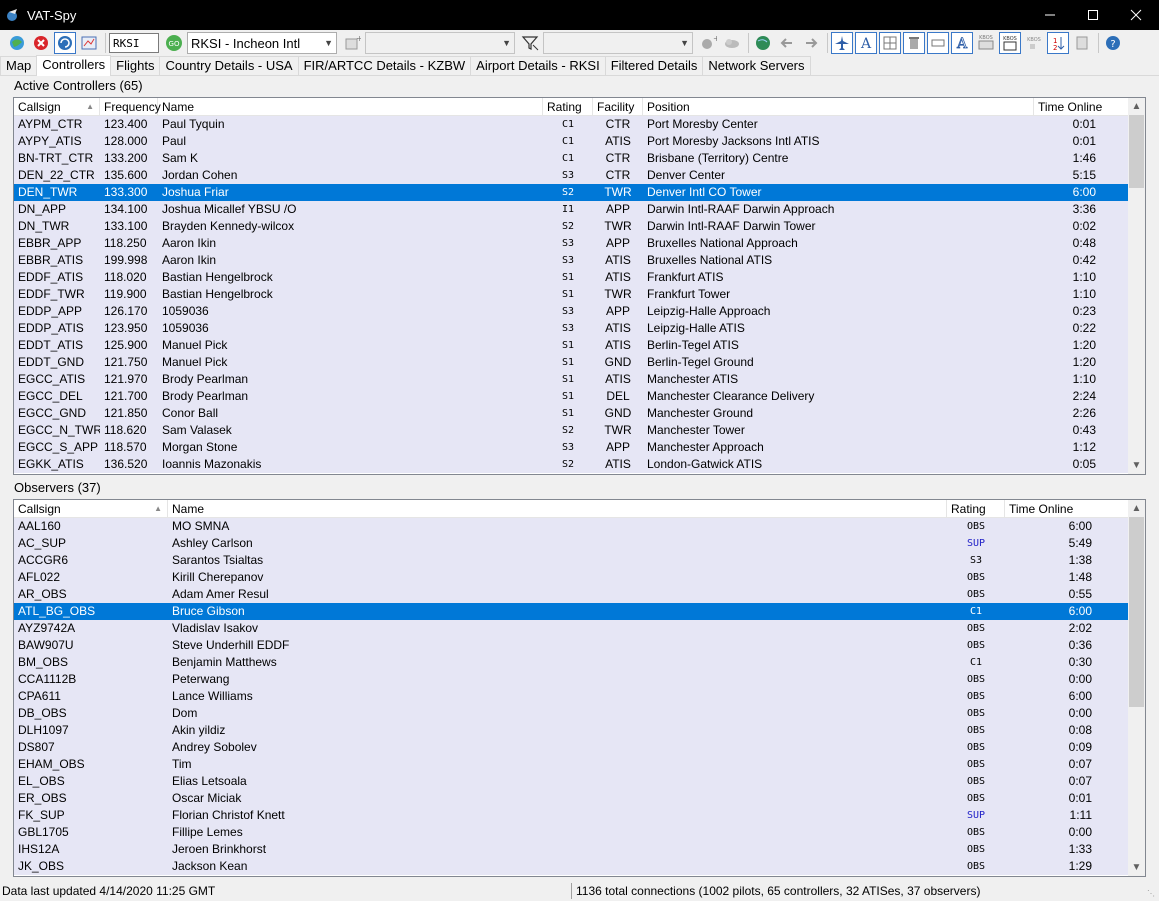 Image resolution: width=1159 pixels, height=901 pixels. What do you see at coordinates (1136, 15) in the screenshot?
I see `close-icon` at bounding box center [1136, 15].